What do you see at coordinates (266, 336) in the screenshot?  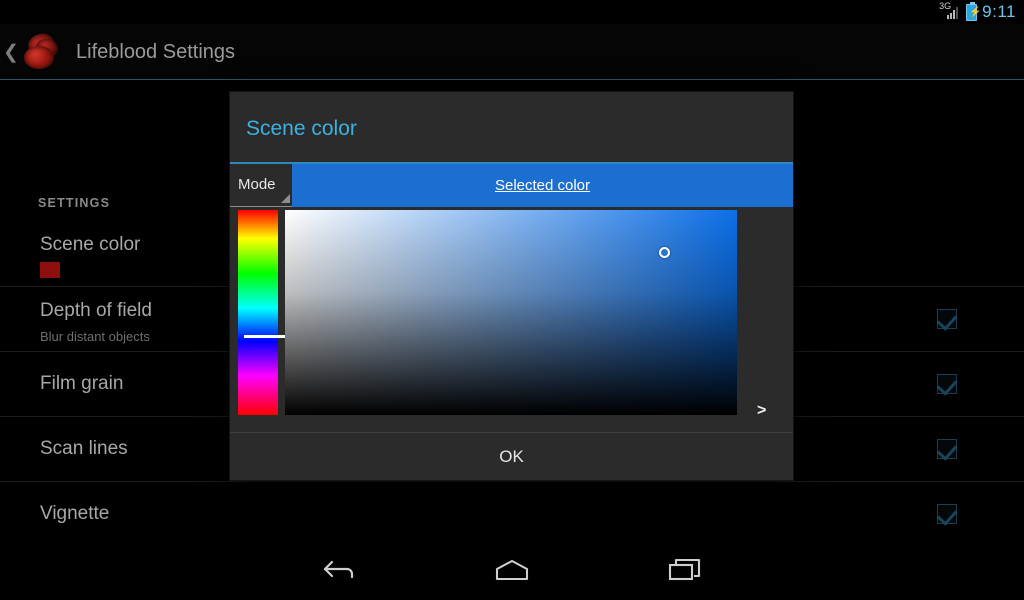 I see `hue-slider-cursor` at bounding box center [266, 336].